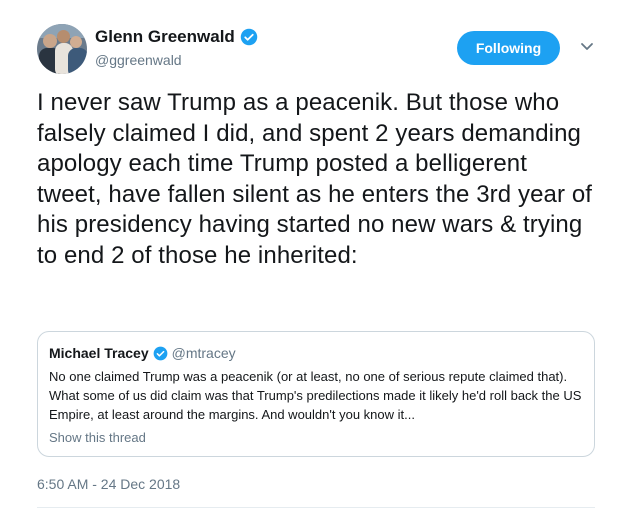  What do you see at coordinates (316, 507) in the screenshot?
I see `divider` at bounding box center [316, 507].